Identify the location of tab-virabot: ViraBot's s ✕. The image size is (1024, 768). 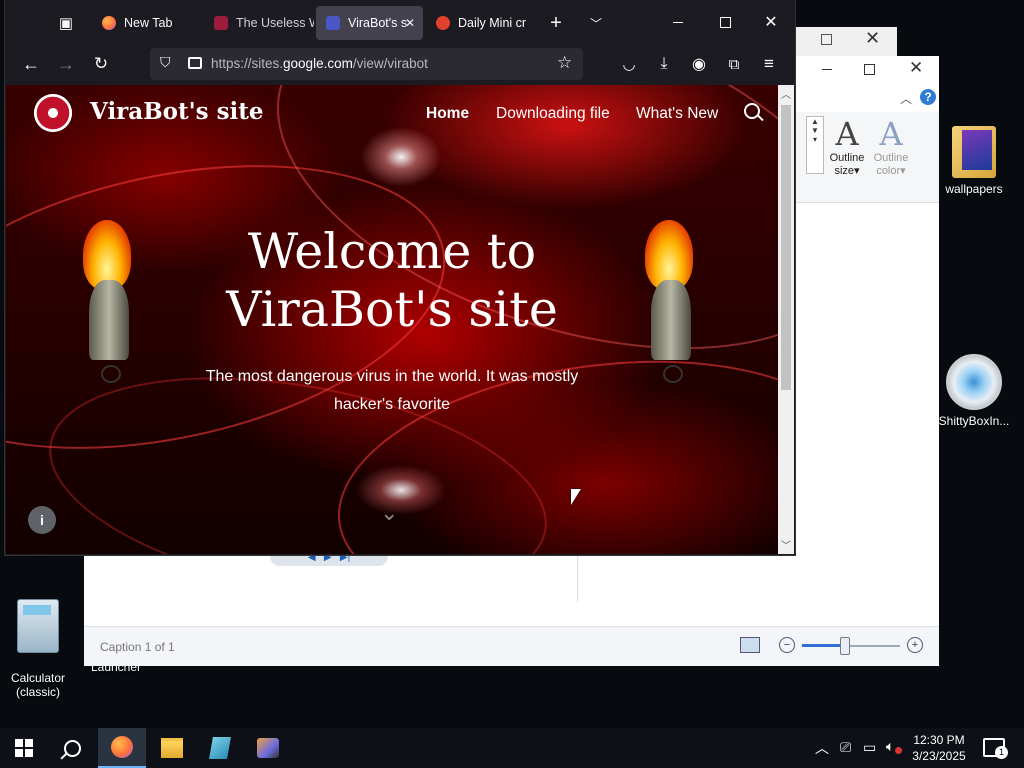
(369, 23).